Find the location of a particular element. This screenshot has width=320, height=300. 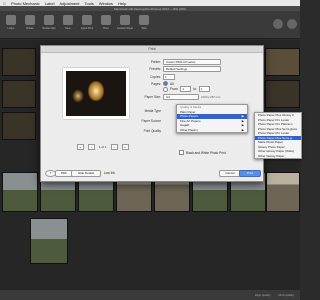

toolbar-label: Rotate right is located at coordinates (49, 28).